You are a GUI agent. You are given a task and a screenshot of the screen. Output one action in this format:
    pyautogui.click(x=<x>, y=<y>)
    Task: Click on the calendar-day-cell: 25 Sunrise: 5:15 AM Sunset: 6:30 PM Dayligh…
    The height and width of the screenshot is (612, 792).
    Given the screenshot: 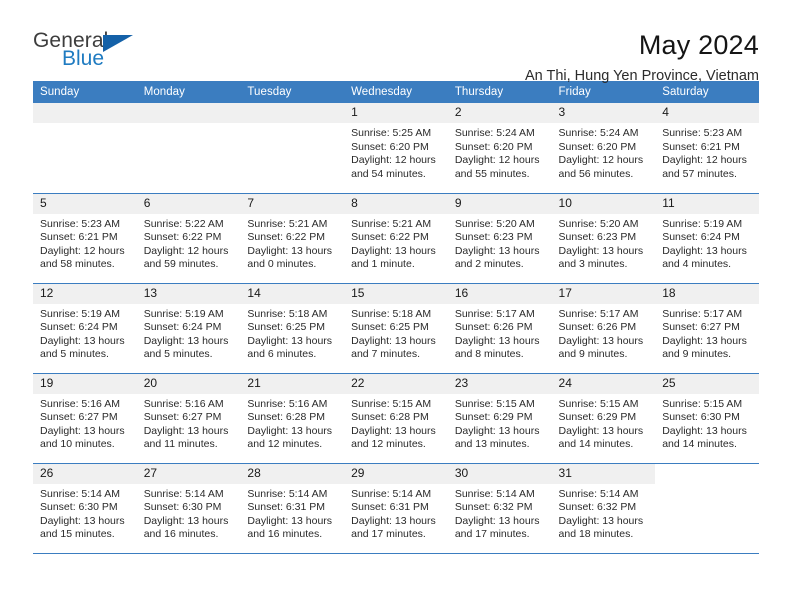 What is the action you would take?
    pyautogui.click(x=707, y=418)
    